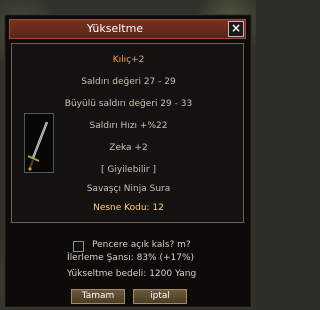 The image size is (320, 310). Describe the element at coordinates (38, 146) in the screenshot. I see `sword-icon` at that location.